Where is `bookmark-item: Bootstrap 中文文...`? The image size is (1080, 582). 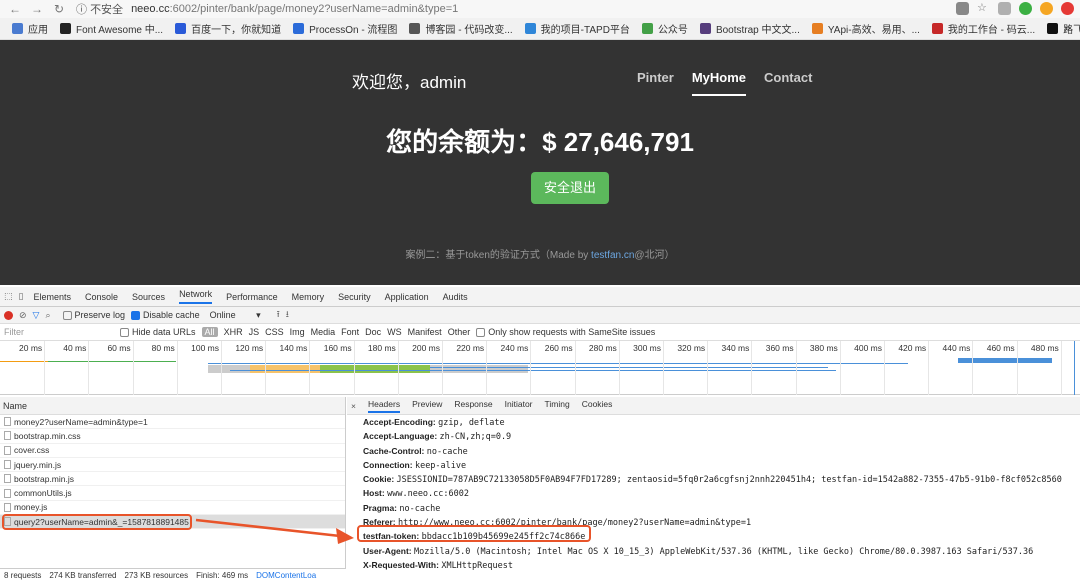
bookmark-item: Bootstrap 中文文... is located at coordinates (749, 28).